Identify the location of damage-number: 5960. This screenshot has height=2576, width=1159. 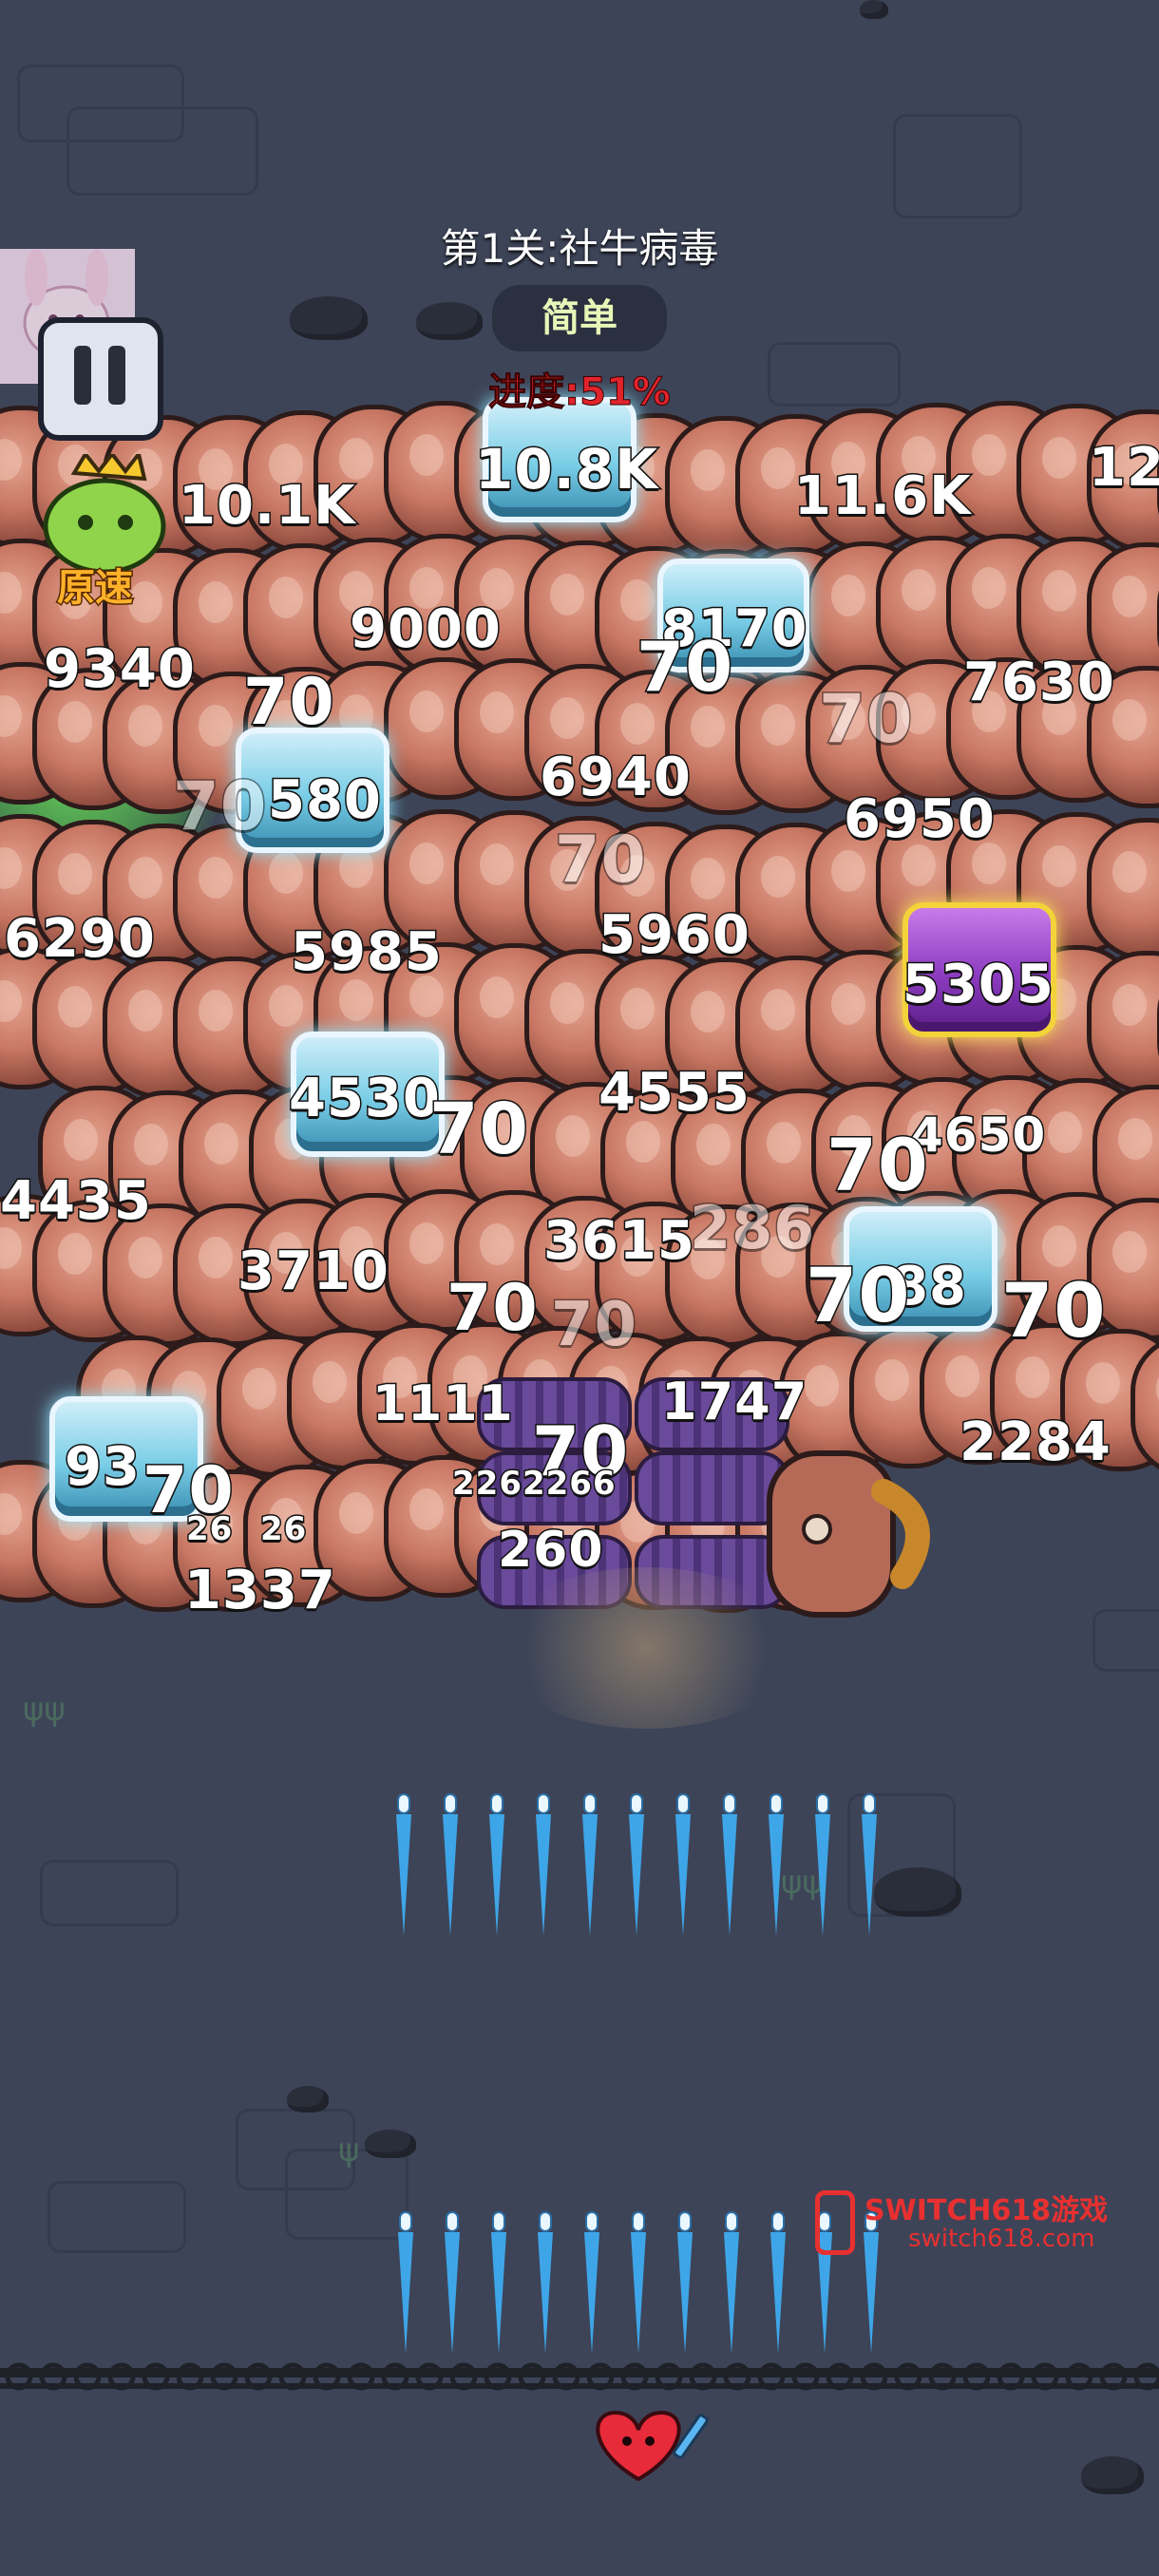
(674, 935).